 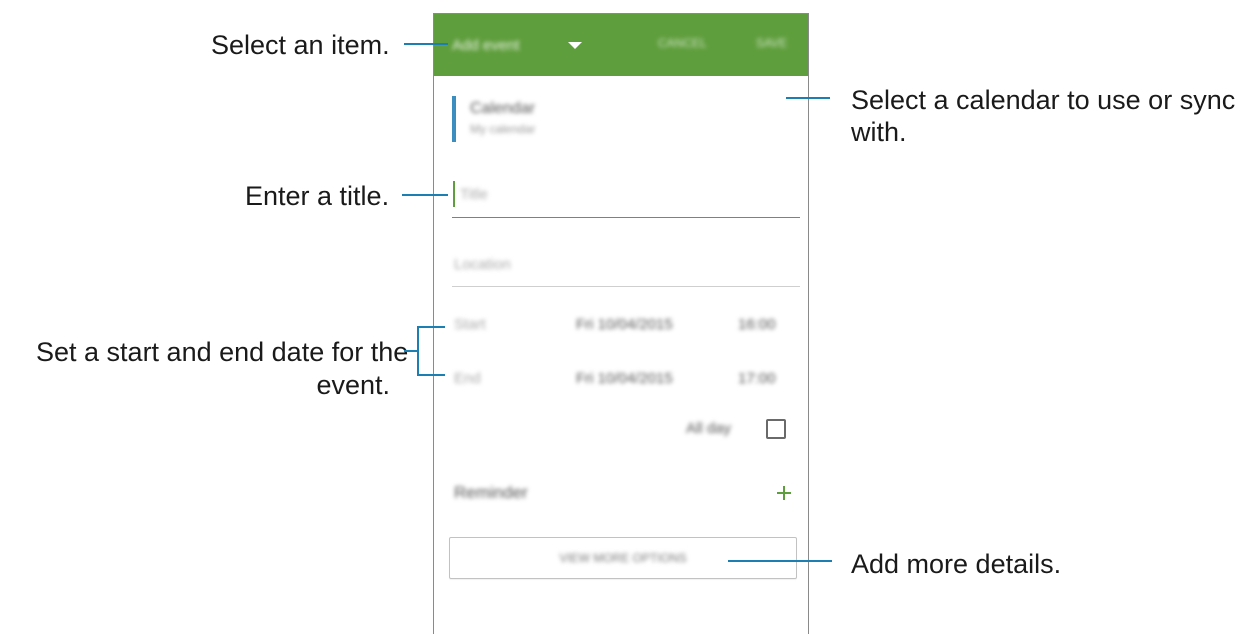 What do you see at coordinates (624, 378) in the screenshot?
I see `end-date: Fri 10/04/2015` at bounding box center [624, 378].